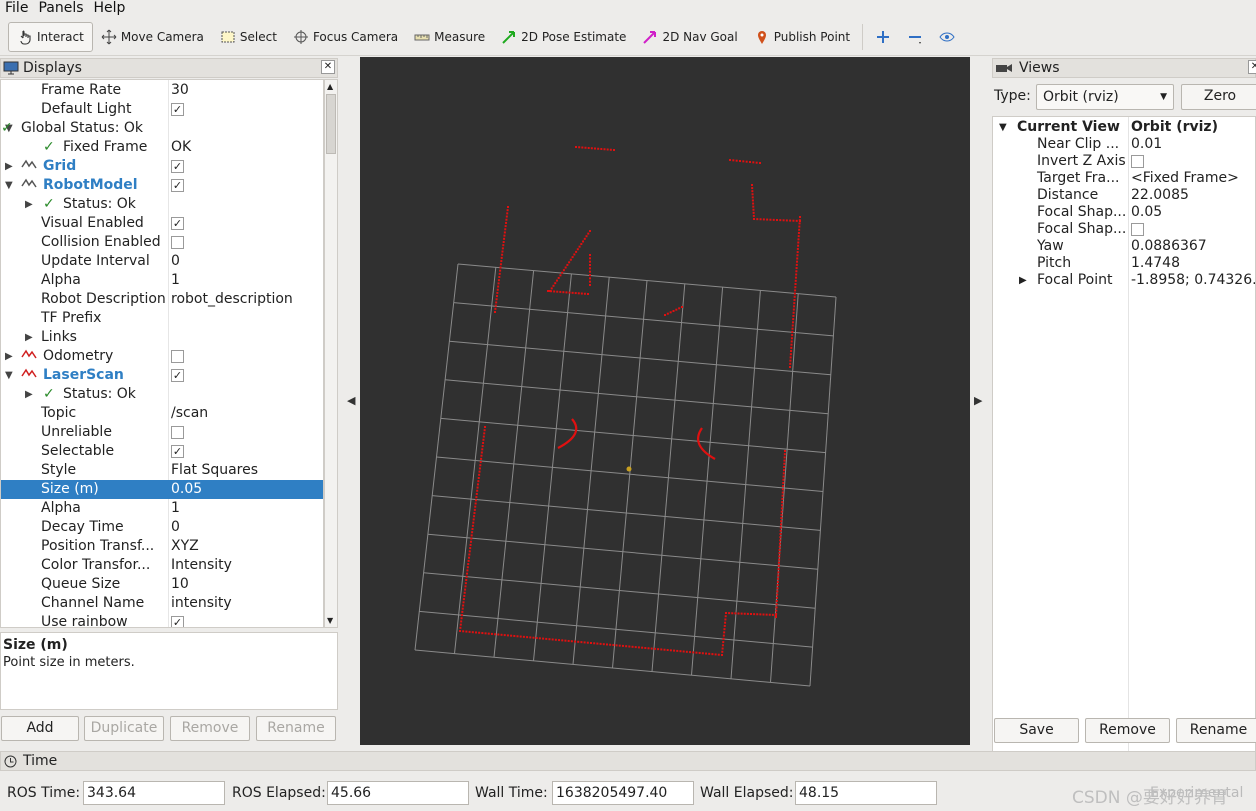 This screenshot has height=811, width=1256. I want to click on display-row: ▶ Grid ✓, so click(162, 166).